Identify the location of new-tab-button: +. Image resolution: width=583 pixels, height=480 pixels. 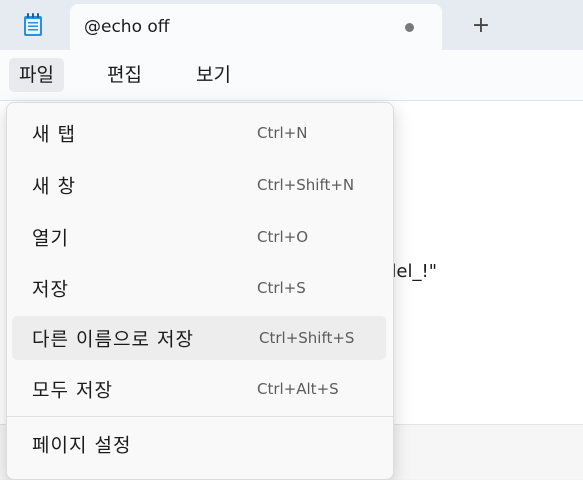
(481, 26).